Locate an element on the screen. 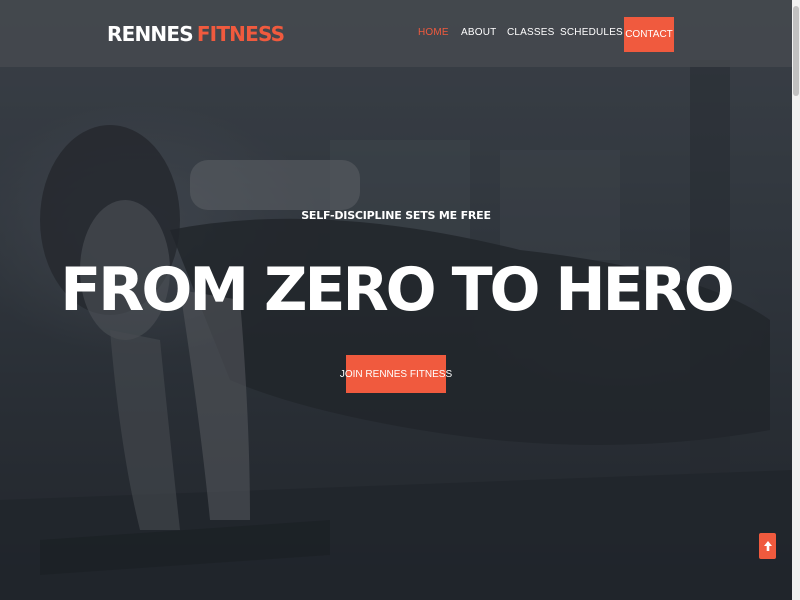 This screenshot has width=800, height=600. join-button: JOIN RENNES FITNESS is located at coordinates (396, 374).